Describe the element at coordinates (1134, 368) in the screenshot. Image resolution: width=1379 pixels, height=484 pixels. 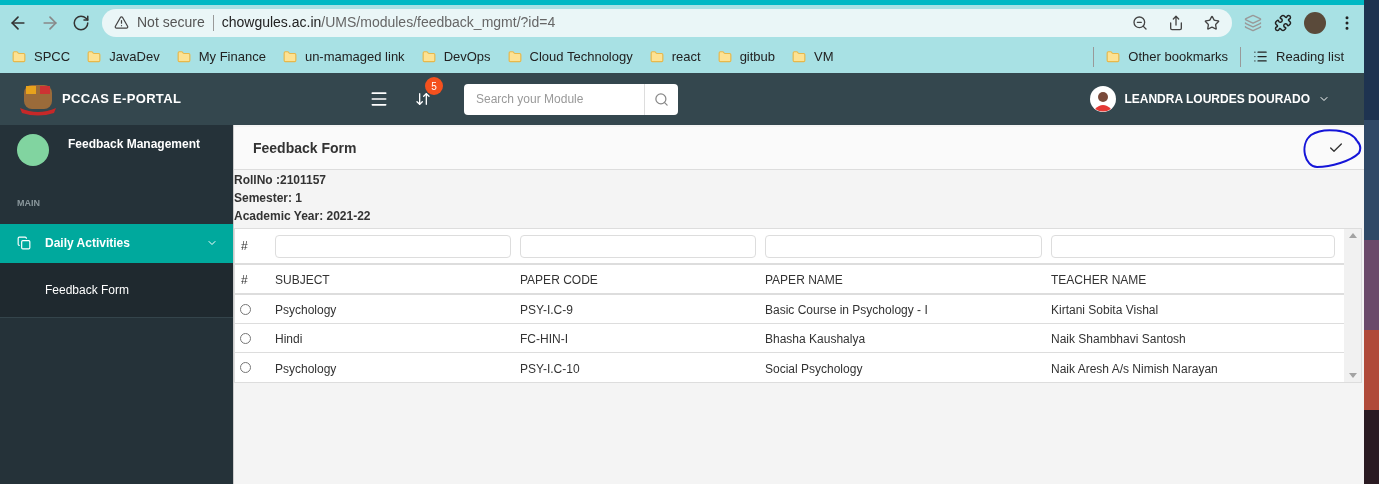
I see `table-cell: Naik Aresh A/s Nimish Narayan` at that location.